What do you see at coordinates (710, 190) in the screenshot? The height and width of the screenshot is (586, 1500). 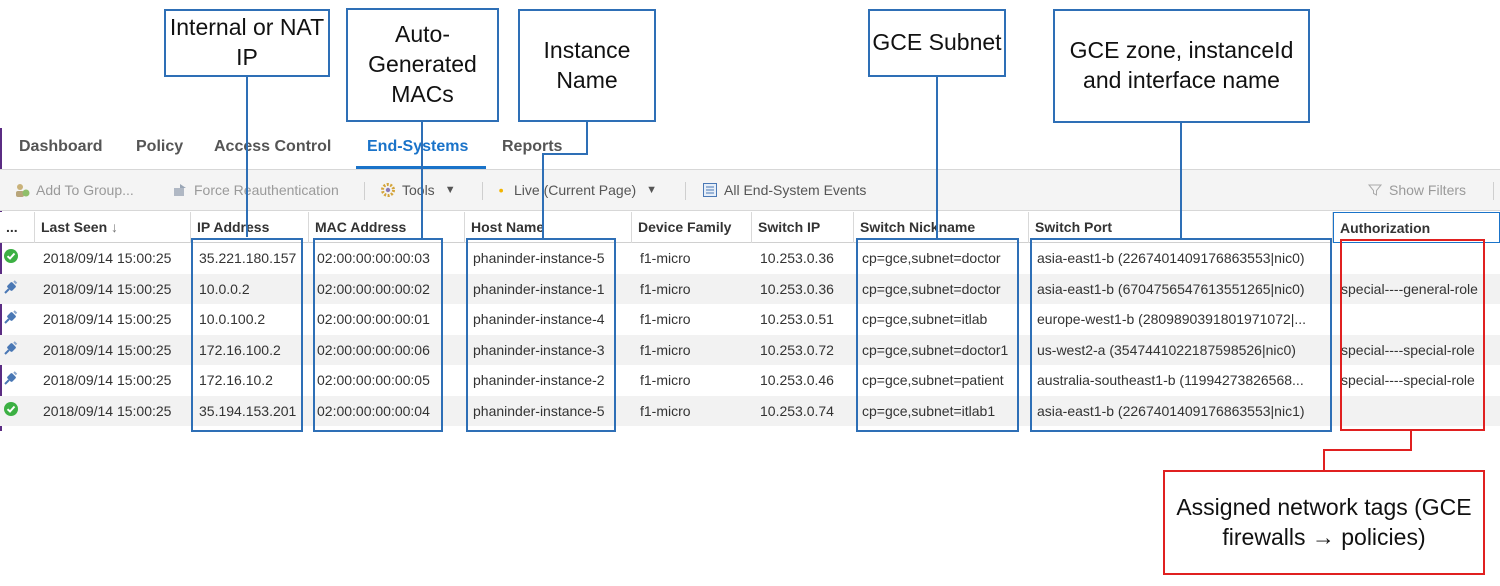 I see `event-list-icon` at bounding box center [710, 190].